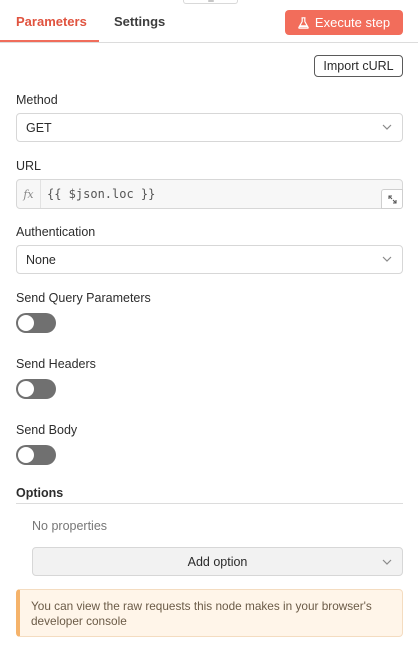  What do you see at coordinates (36, 323) in the screenshot?
I see `send-query-toggle` at bounding box center [36, 323].